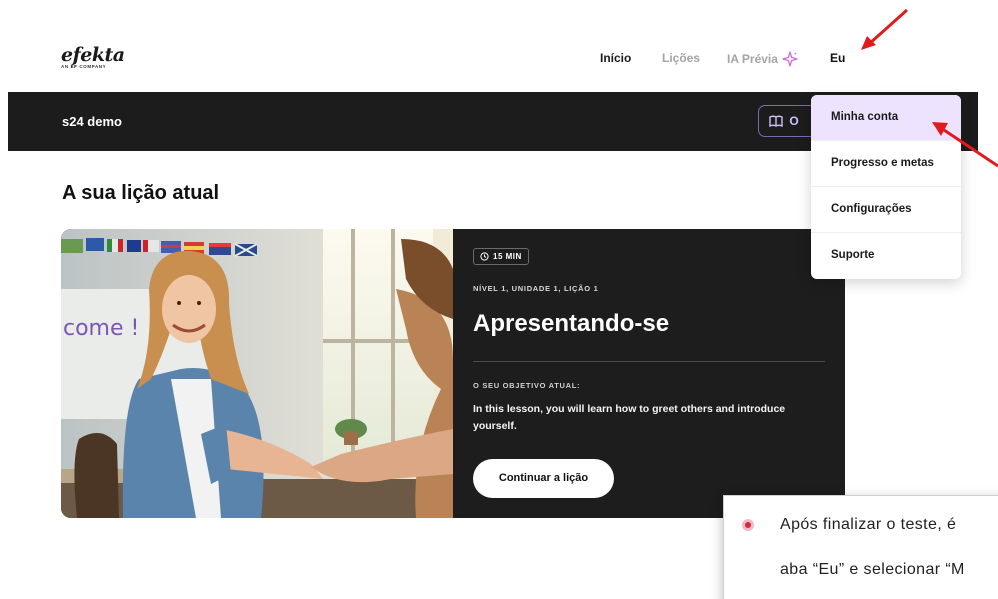 Image resolution: width=998 pixels, height=599 pixels. Describe the element at coordinates (527, 385) in the screenshot. I see `objective-label: O SEU OBJETIVO ATUAL:` at that location.